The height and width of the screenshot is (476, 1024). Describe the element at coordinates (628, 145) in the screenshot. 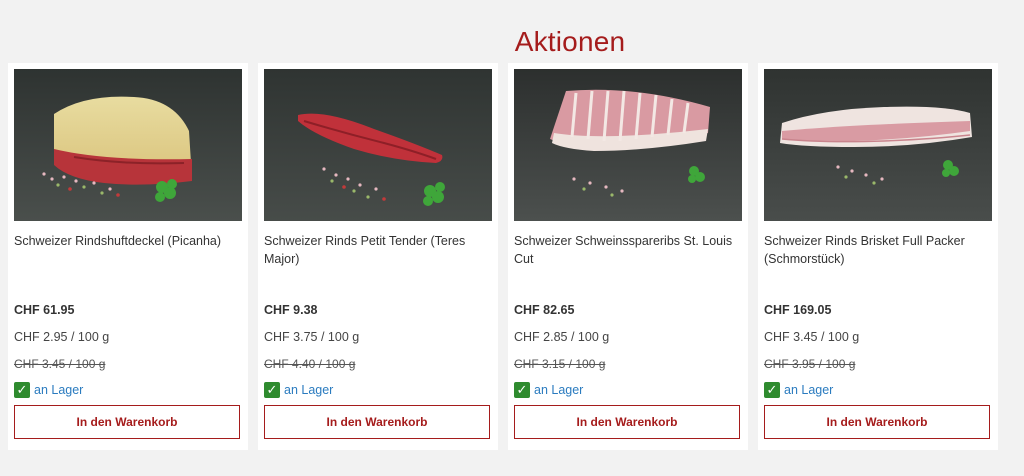

I see `product-image-spareribs` at that location.